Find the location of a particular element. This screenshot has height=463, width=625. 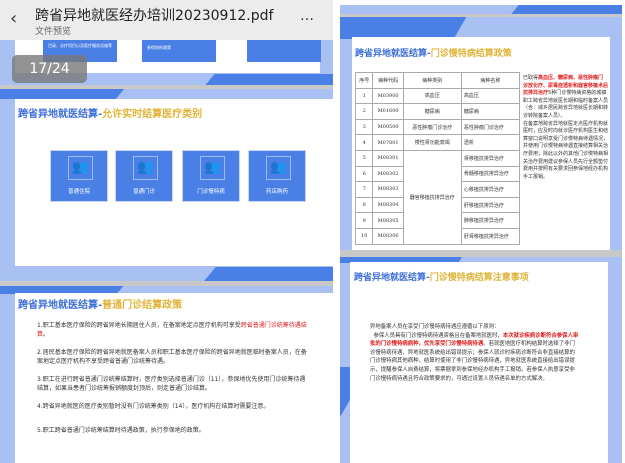

tile-inpatient: 👥 普通住院 is located at coordinates (79, 176).